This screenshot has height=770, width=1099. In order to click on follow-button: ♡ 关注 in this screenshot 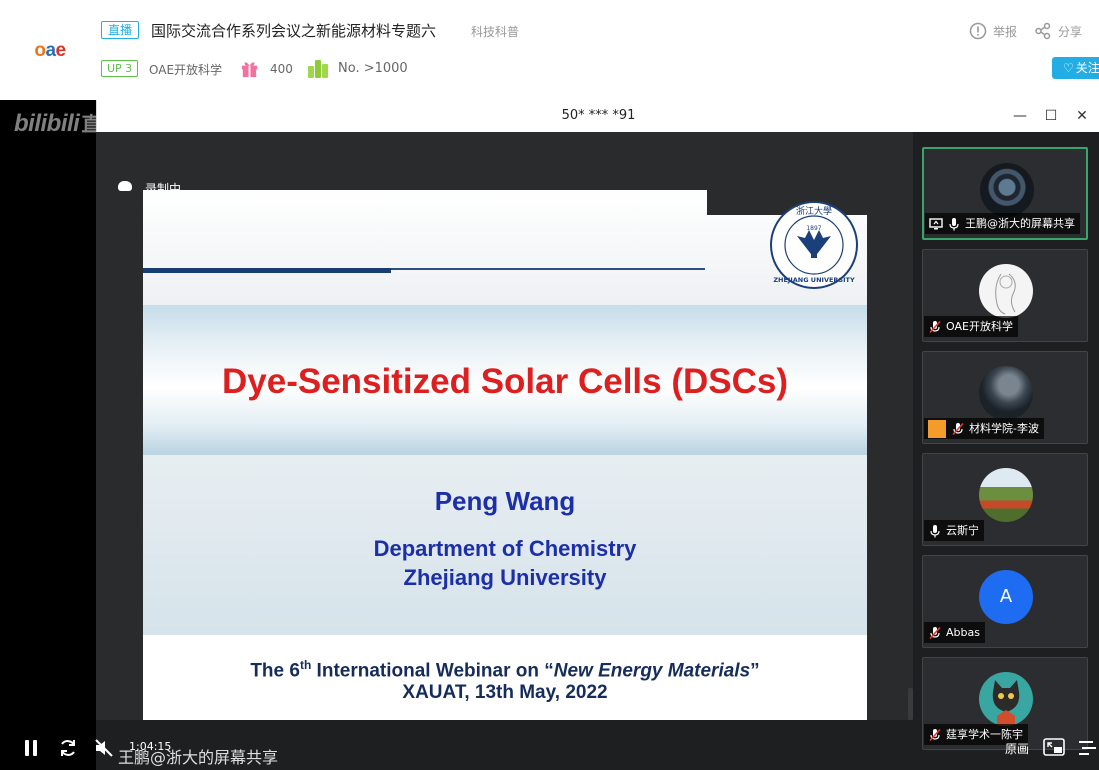, I will do `click(1075, 68)`.